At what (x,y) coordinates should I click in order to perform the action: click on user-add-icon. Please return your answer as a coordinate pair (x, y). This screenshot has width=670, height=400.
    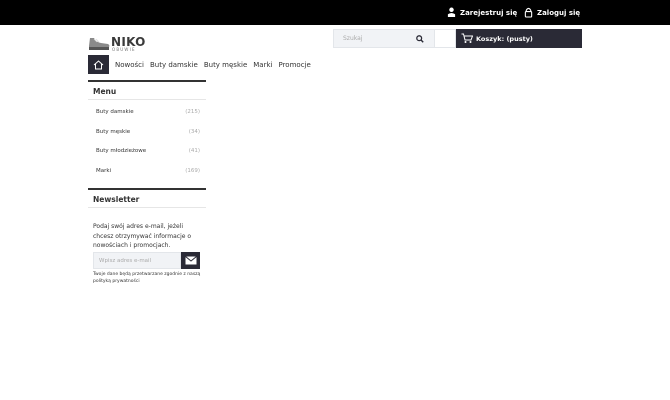
    Looking at the image, I should click on (451, 12).